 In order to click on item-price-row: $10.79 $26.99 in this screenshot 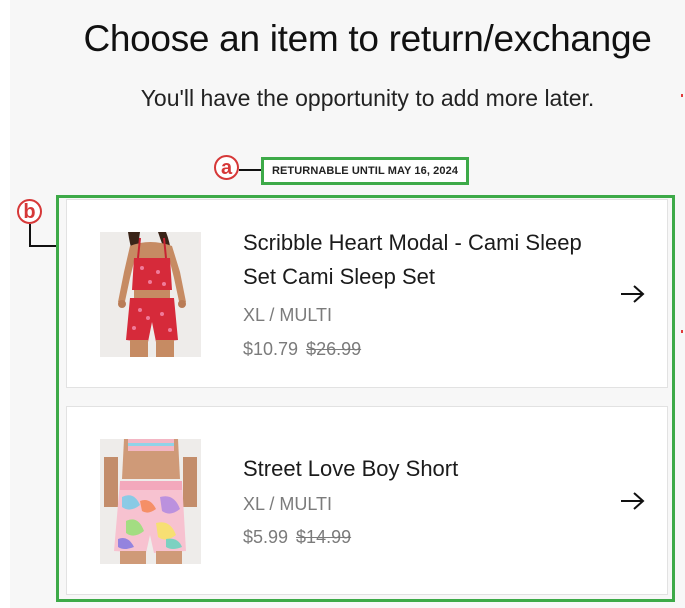, I will do `click(302, 349)`.